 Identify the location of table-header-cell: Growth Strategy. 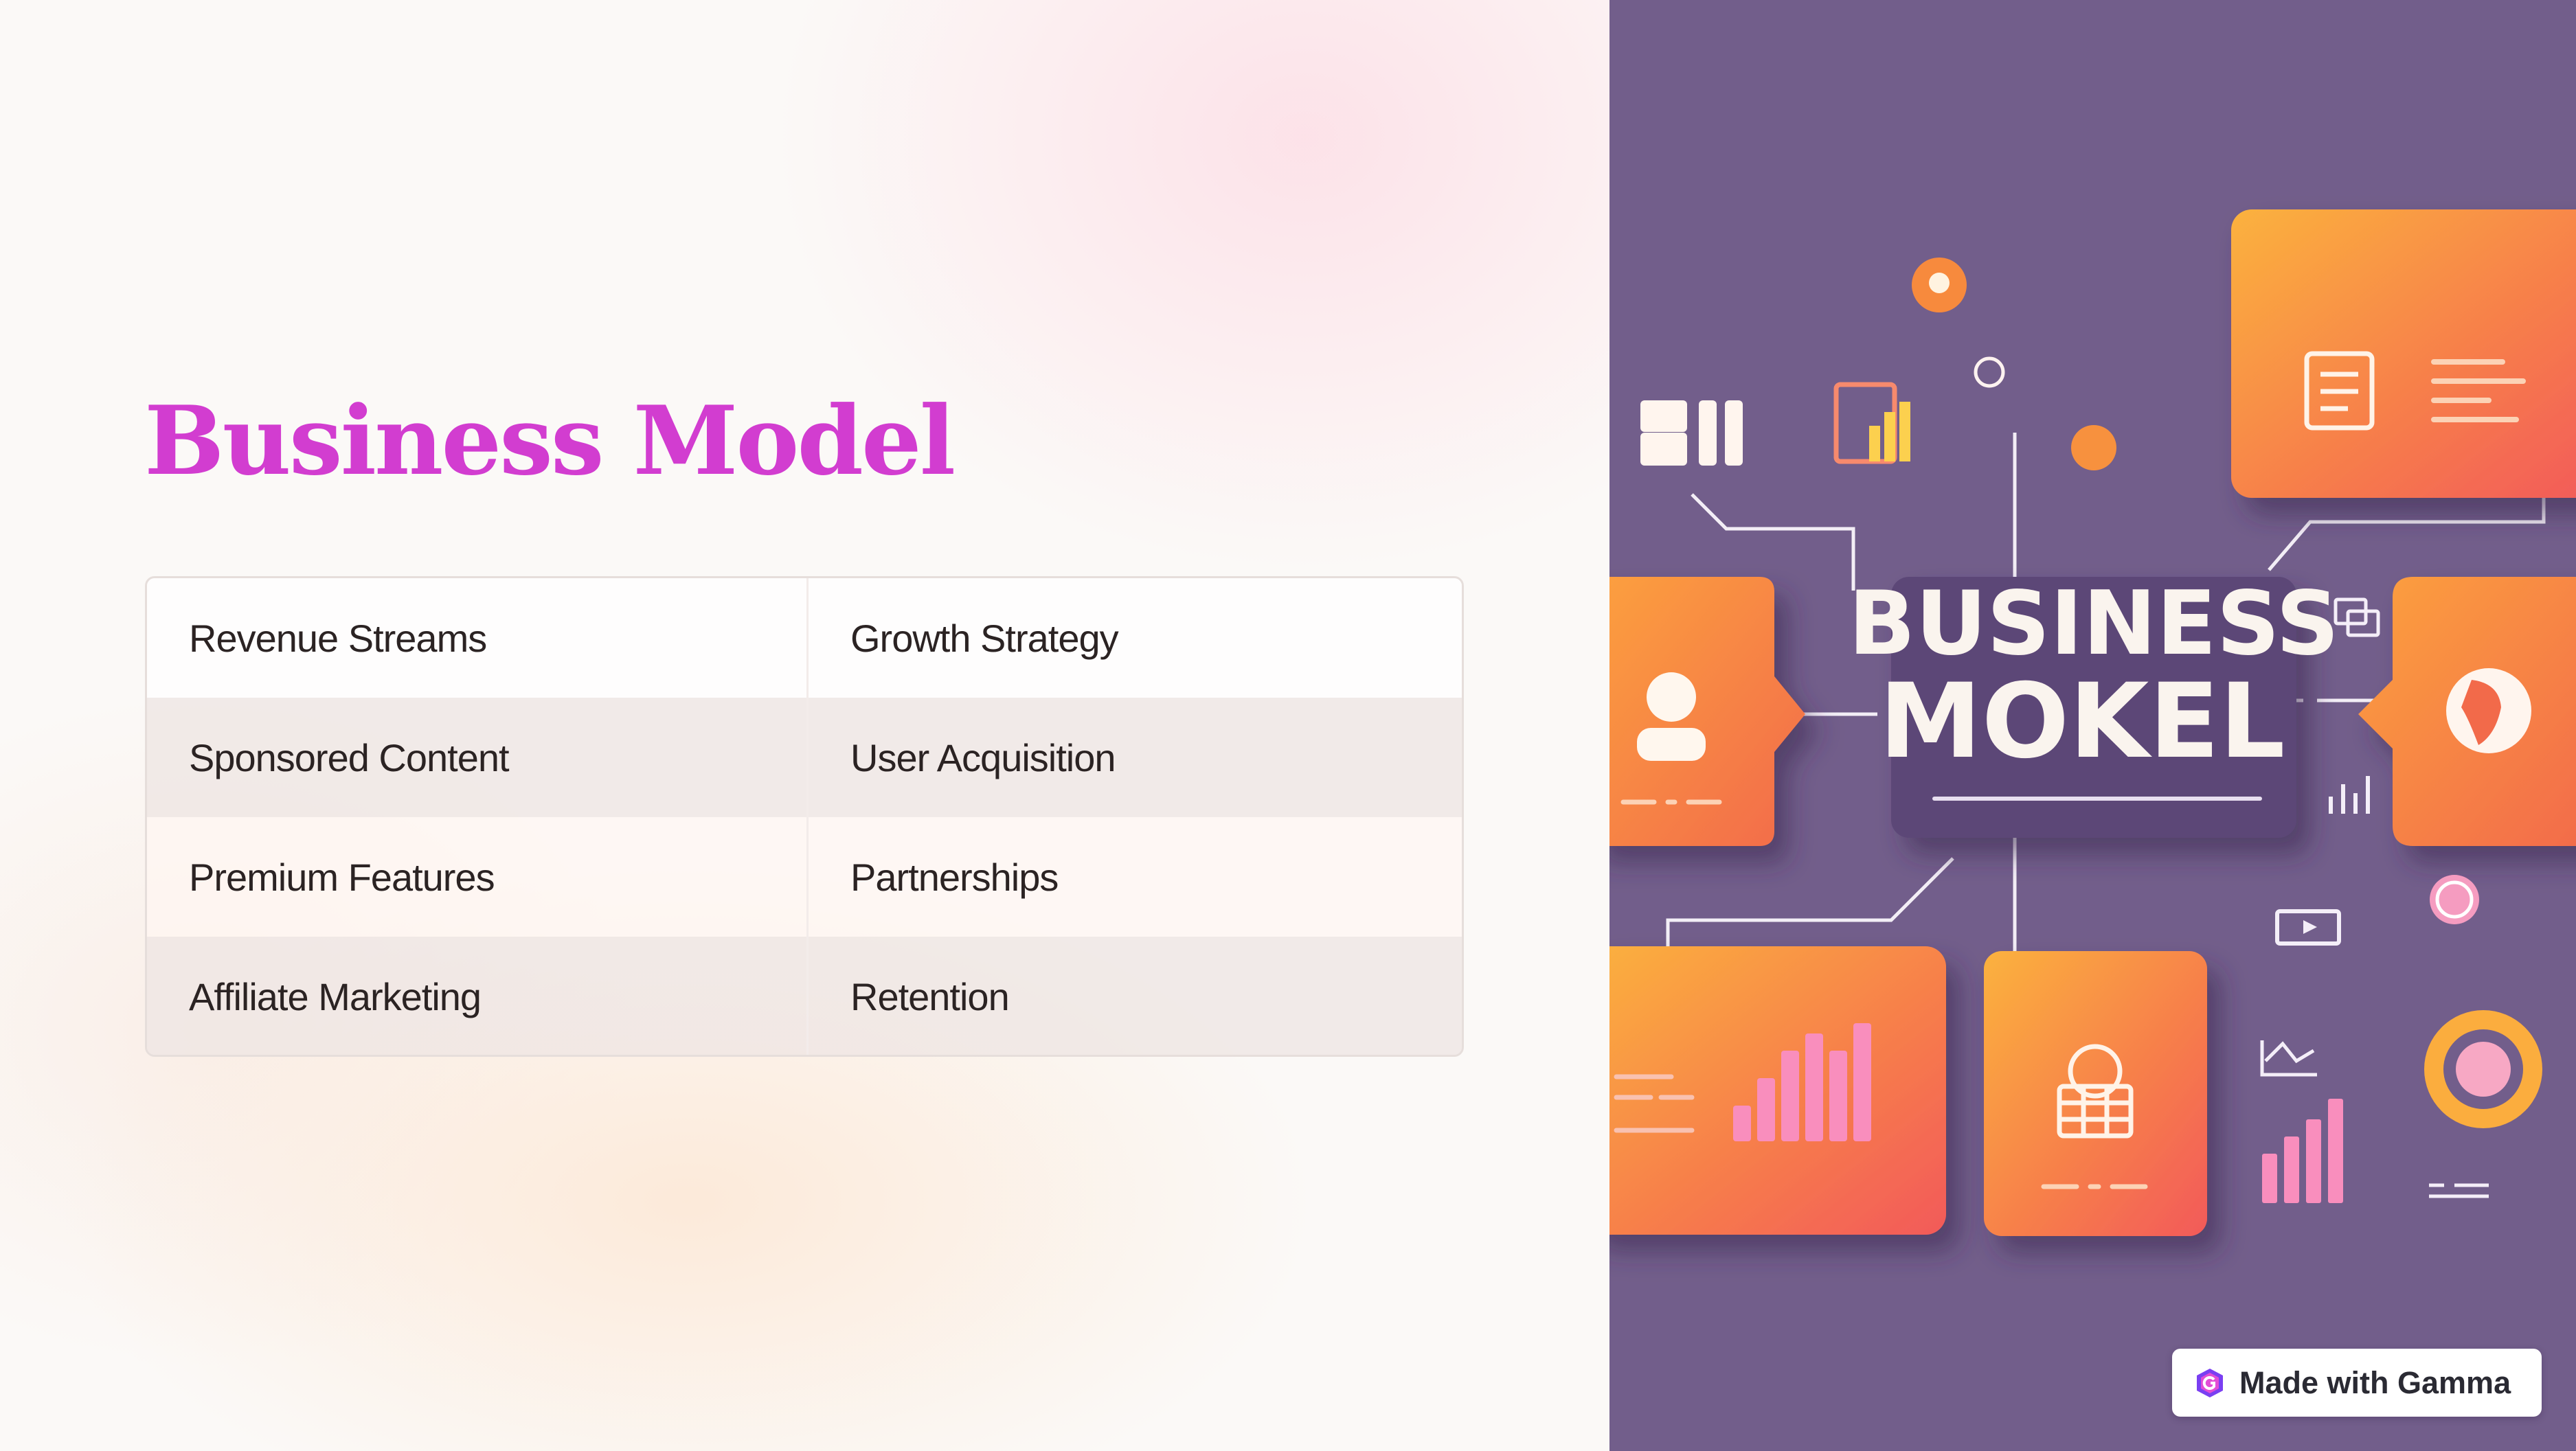
(1134, 638).